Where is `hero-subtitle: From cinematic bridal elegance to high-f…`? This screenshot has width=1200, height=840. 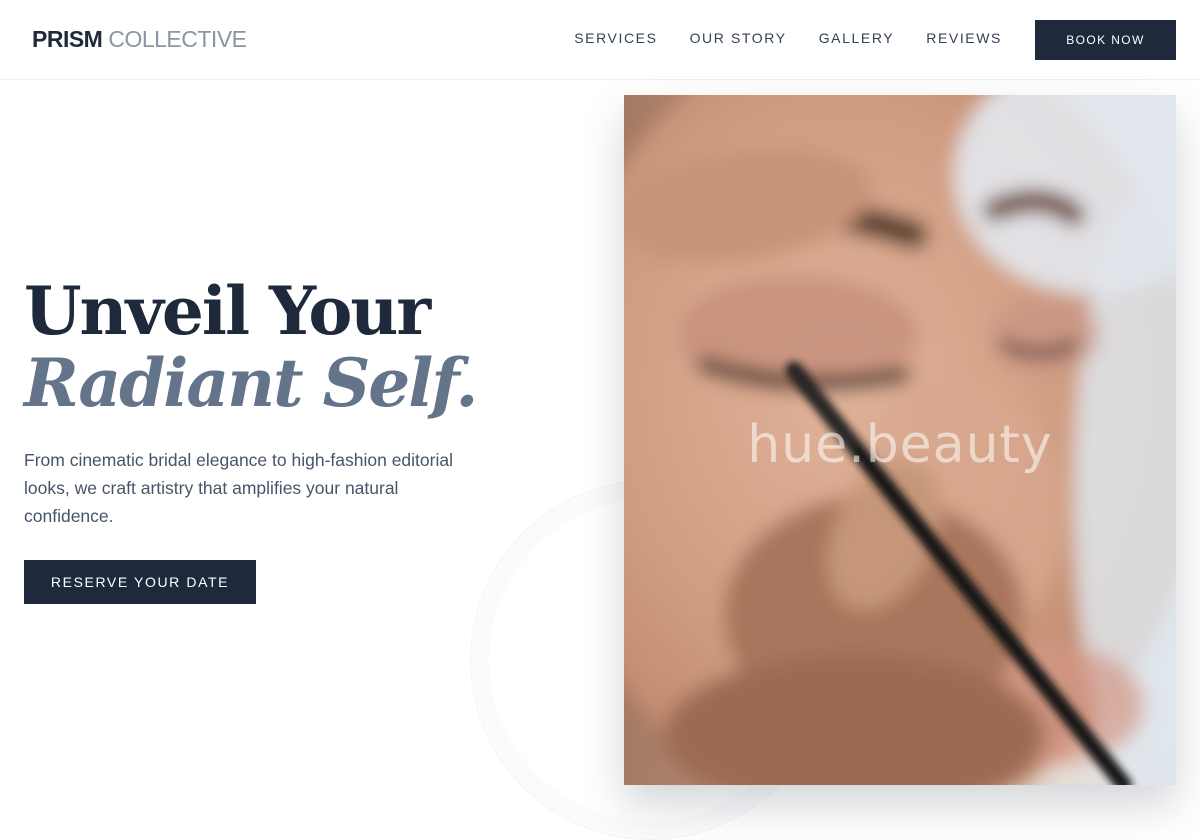 hero-subtitle: From cinematic bridal elegance to high-f… is located at coordinates (238, 488).